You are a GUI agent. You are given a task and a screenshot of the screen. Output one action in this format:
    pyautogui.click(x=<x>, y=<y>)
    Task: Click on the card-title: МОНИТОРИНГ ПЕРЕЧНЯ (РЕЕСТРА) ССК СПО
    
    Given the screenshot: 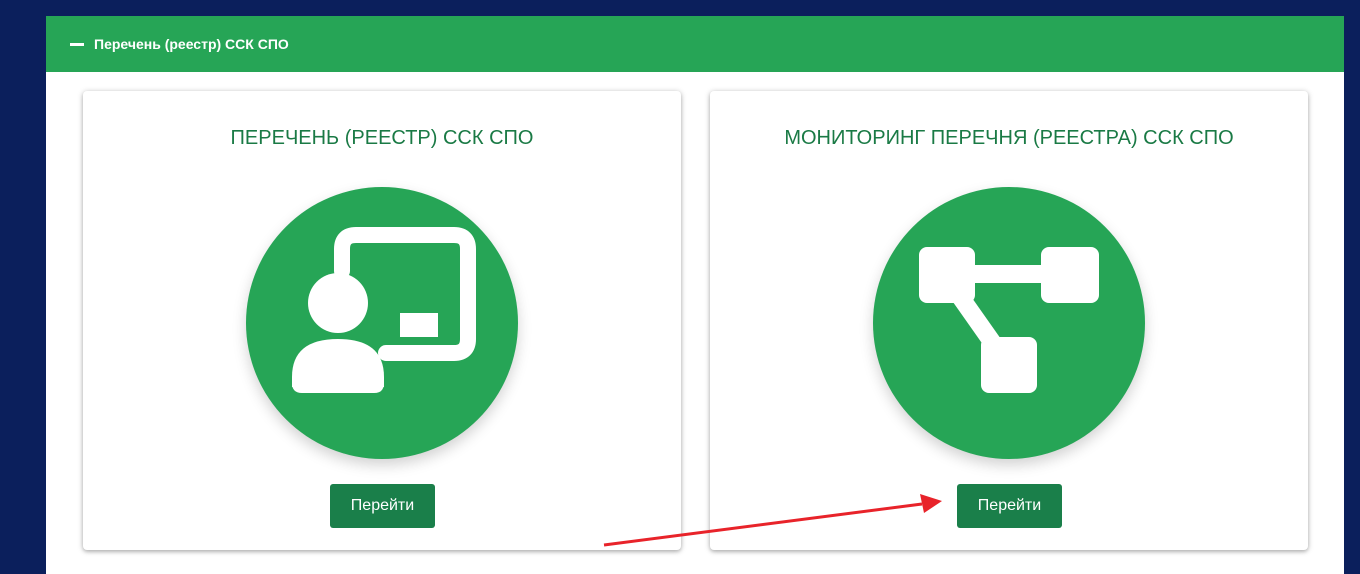 What is the action you would take?
    pyautogui.click(x=1009, y=138)
    